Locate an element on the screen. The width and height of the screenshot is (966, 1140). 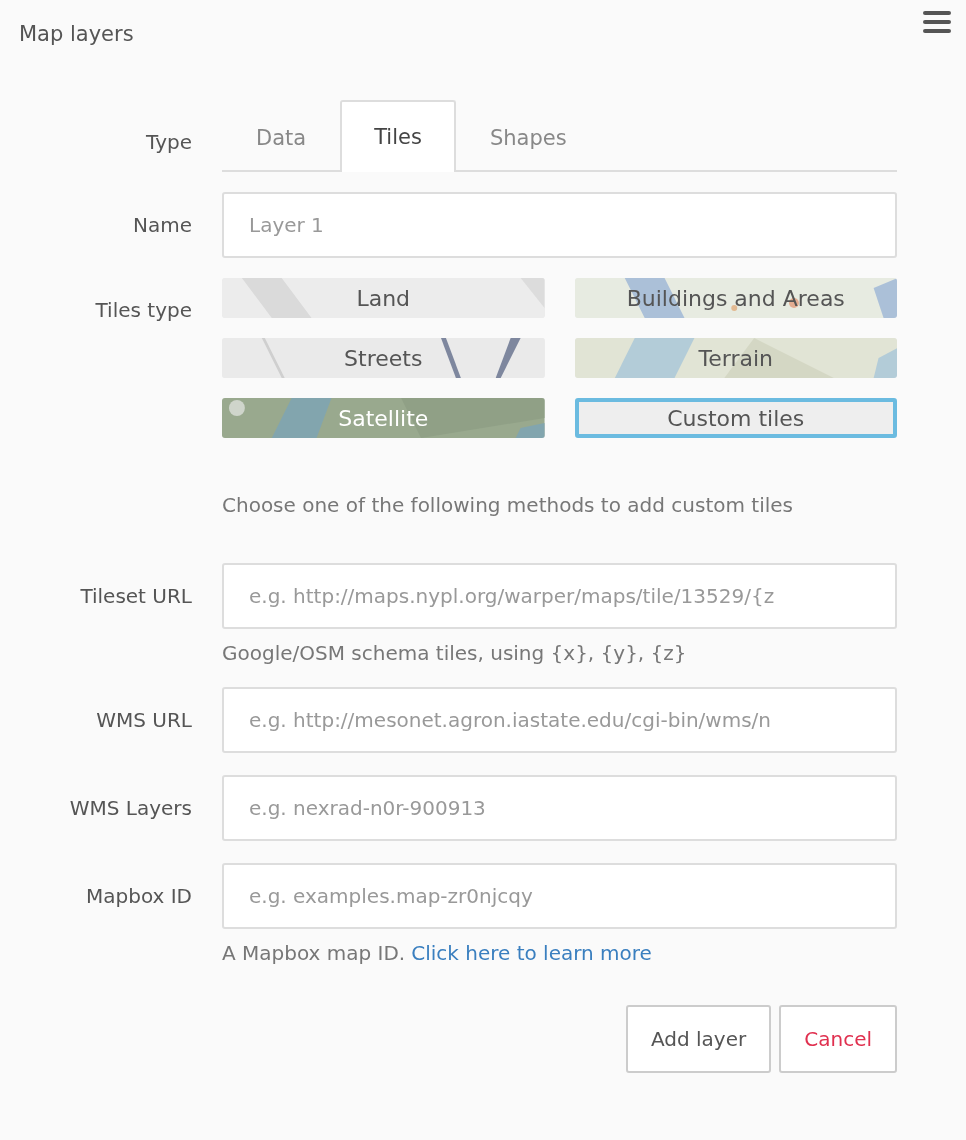
input-field: e.g. http://mesonet.agron.iastate.edu/cgi-bin/wms/n is located at coordinates (559, 720).